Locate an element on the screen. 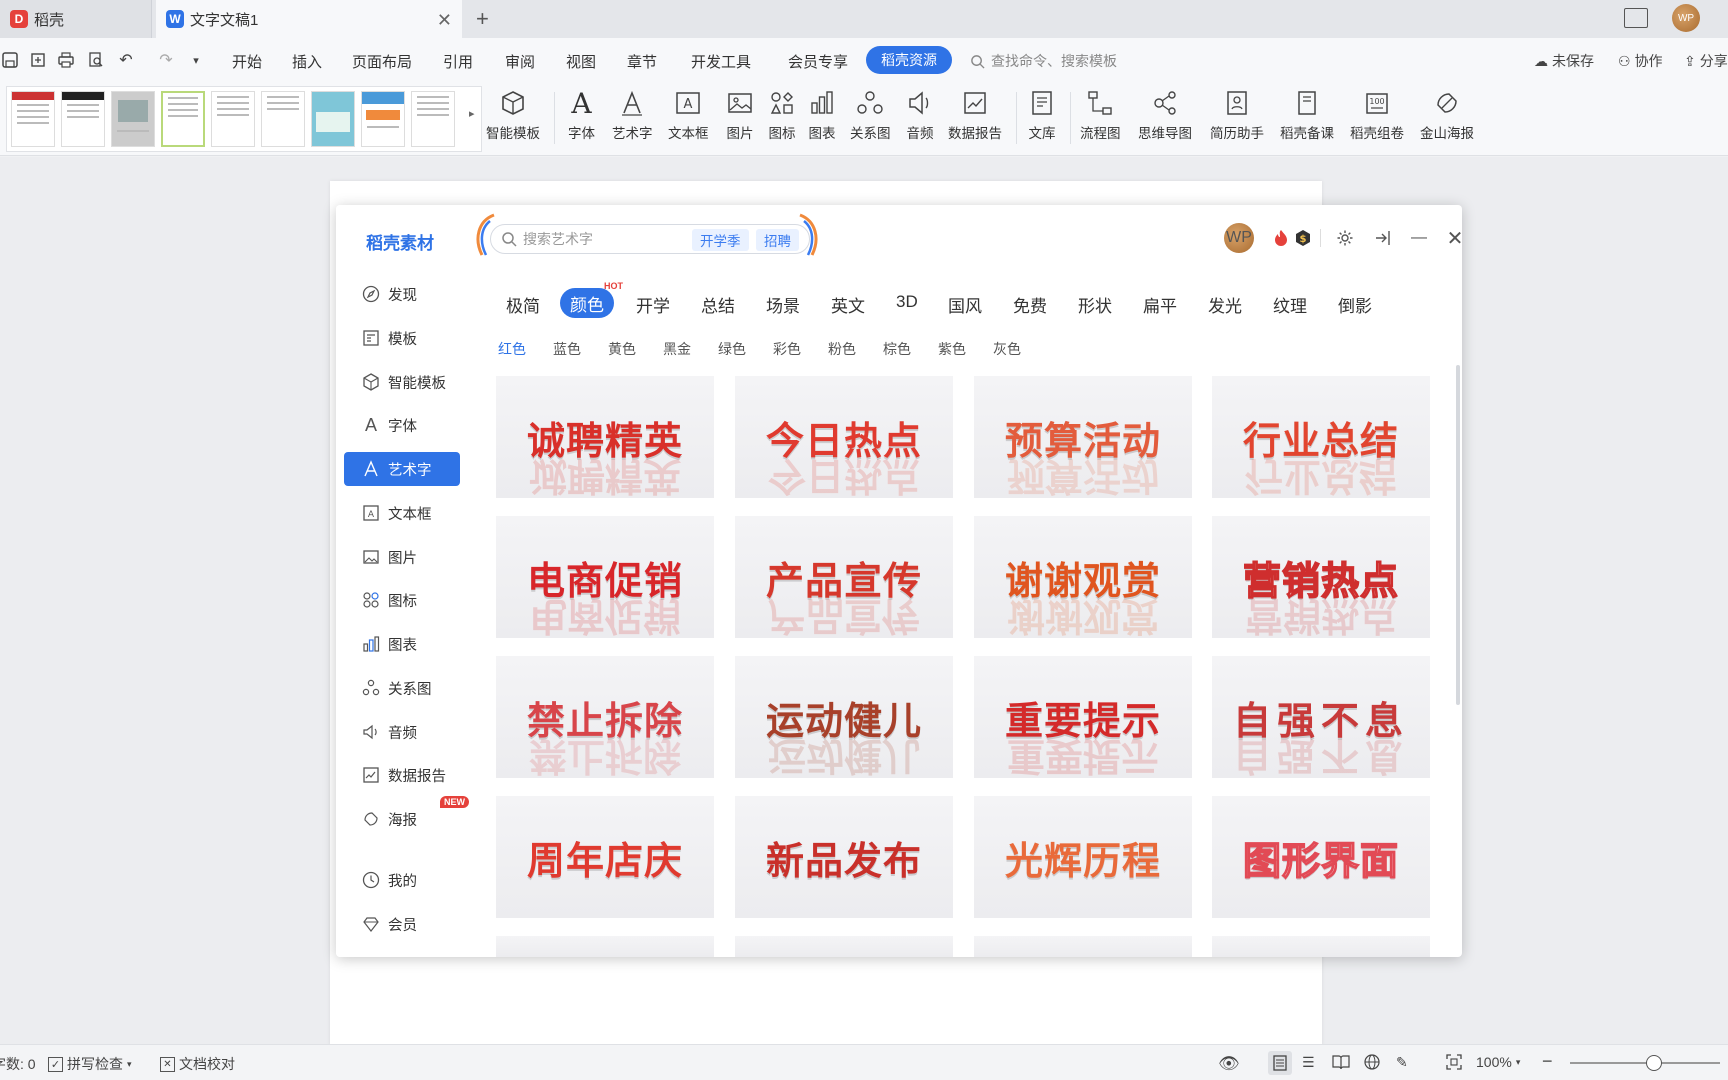 The width and height of the screenshot is (1728, 1080). category-flat: 扁平 is located at coordinates (1160, 304).